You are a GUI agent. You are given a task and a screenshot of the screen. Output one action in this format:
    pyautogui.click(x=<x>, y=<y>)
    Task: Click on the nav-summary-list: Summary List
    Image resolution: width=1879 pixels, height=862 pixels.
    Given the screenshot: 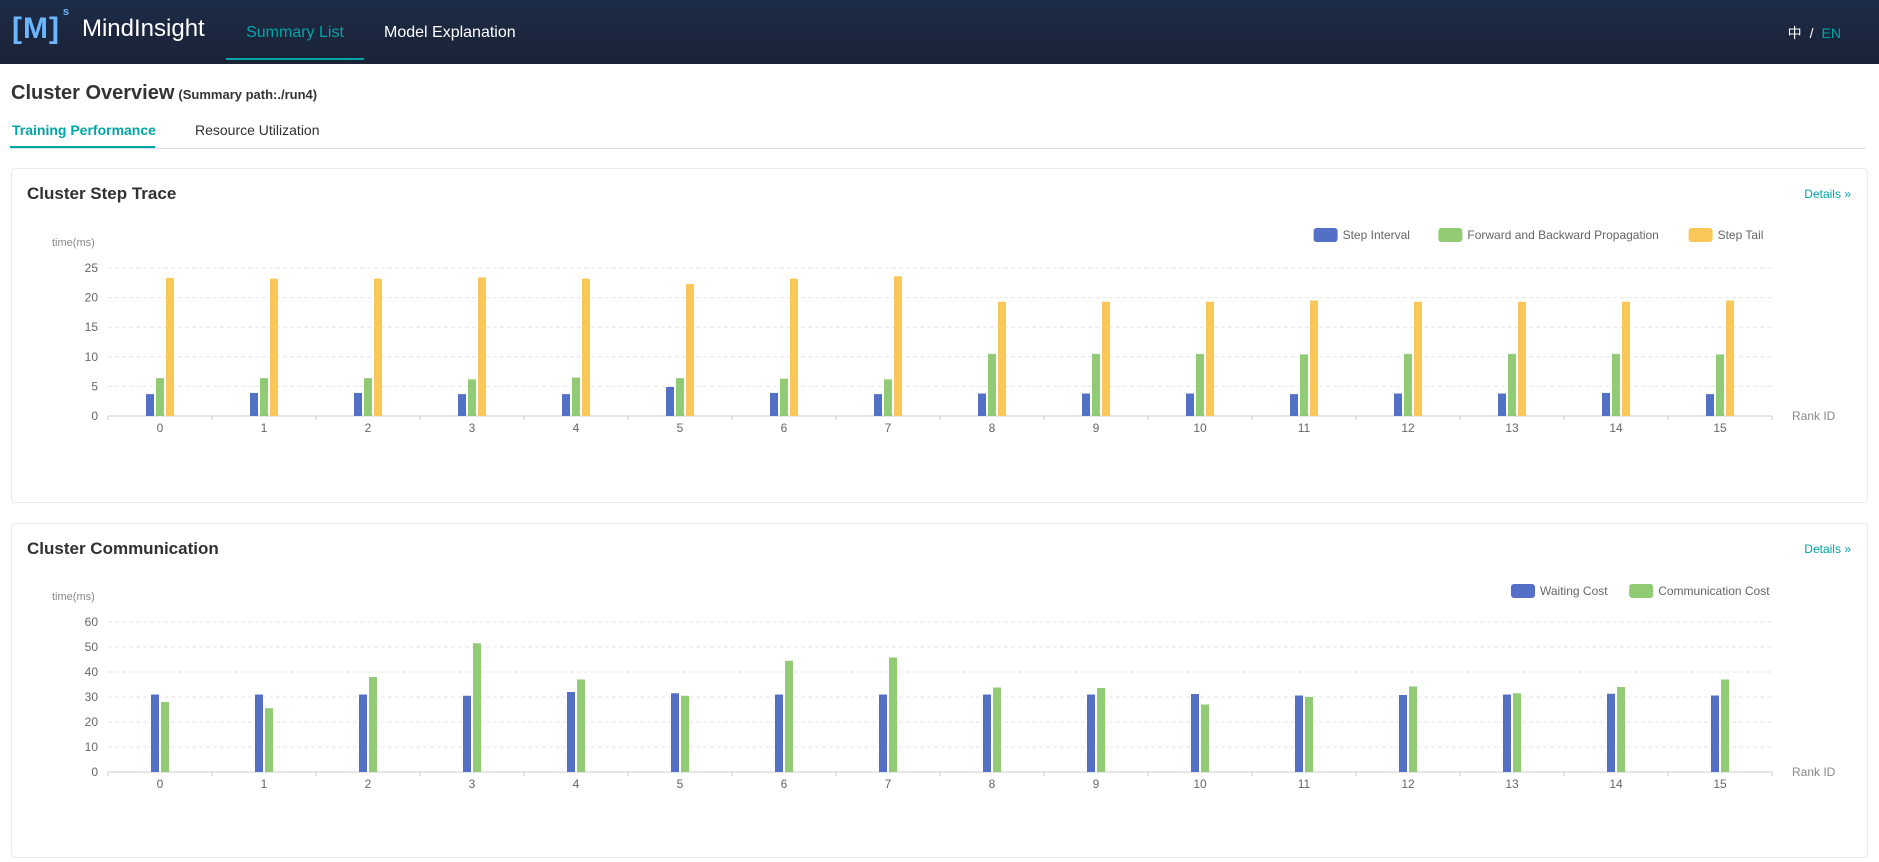 What is the action you would take?
    pyautogui.click(x=295, y=32)
    